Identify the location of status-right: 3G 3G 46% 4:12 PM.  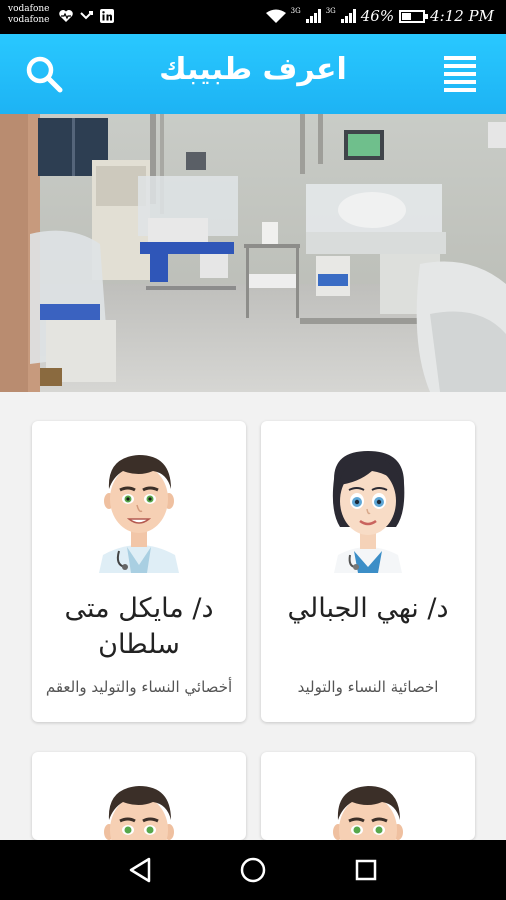
(379, 16).